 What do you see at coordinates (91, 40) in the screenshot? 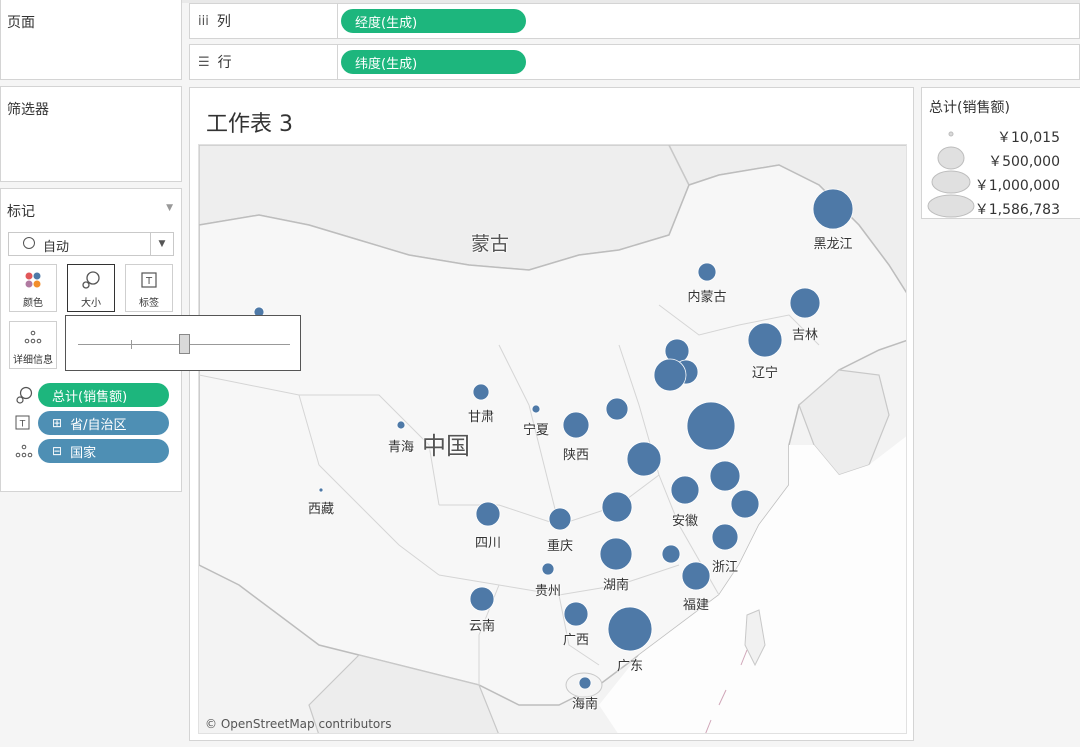
I see `pages-panel: 页面` at bounding box center [91, 40].